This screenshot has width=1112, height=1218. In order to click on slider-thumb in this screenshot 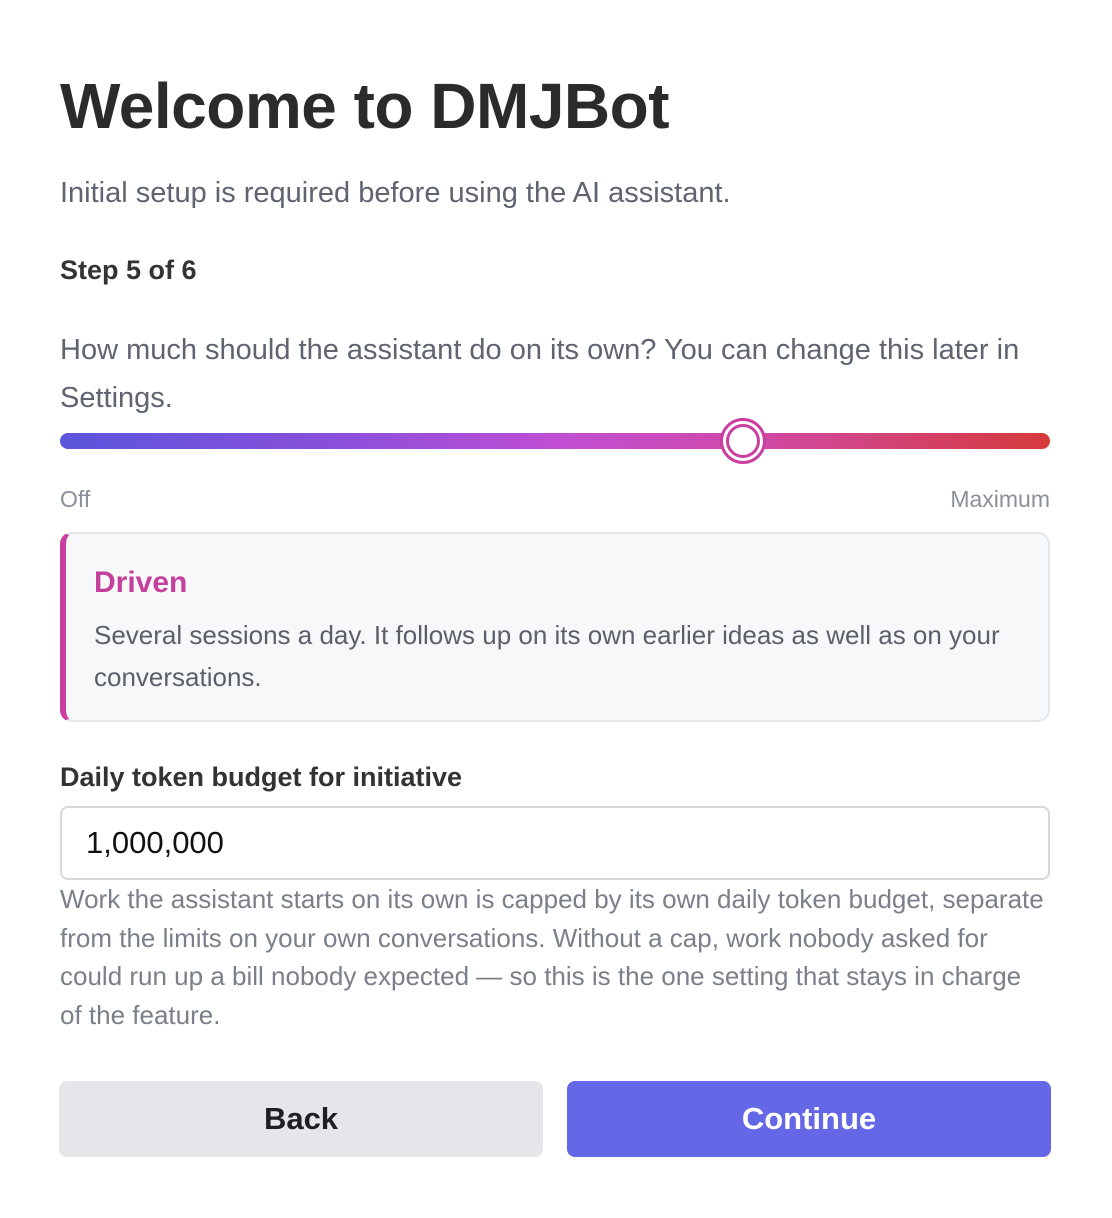, I will do `click(743, 441)`.